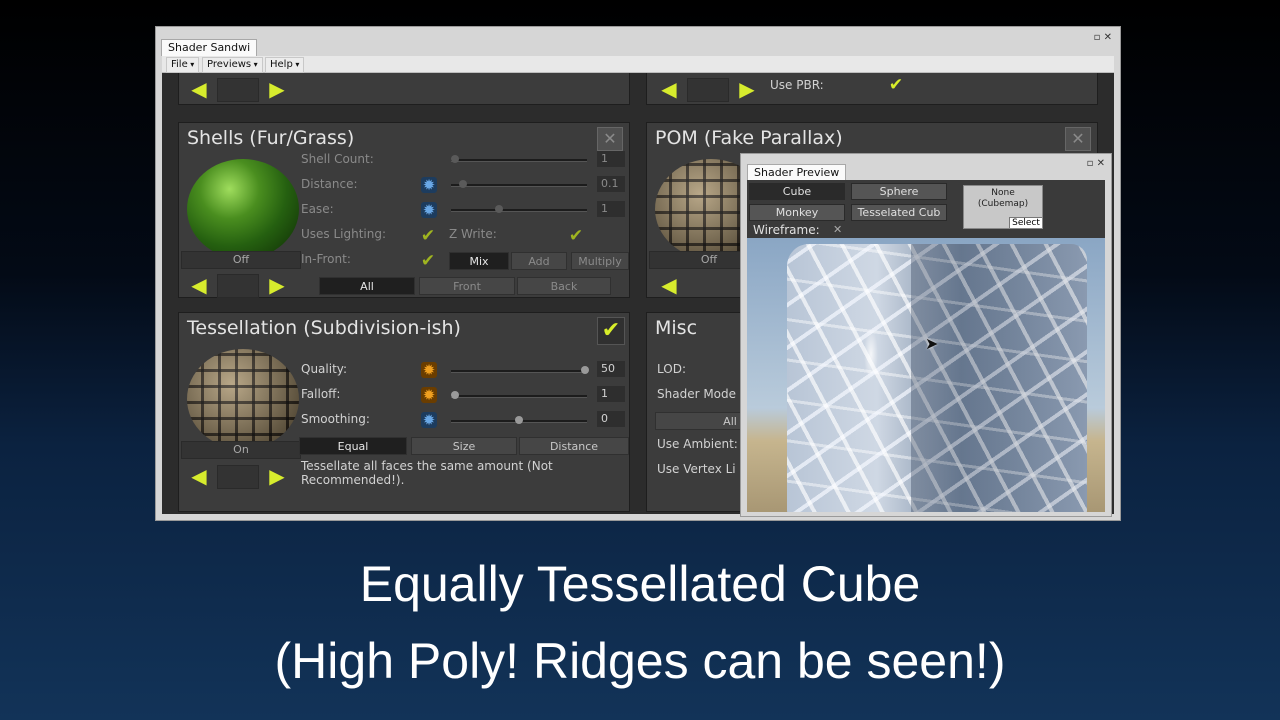 This screenshot has height=720, width=1280. What do you see at coordinates (467, 286) in the screenshot?
I see `faces-front-button: Front` at bounding box center [467, 286].